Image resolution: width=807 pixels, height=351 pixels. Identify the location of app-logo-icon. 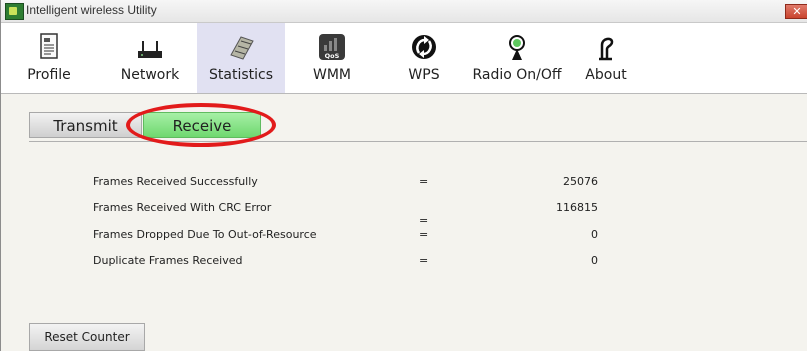
(14, 11).